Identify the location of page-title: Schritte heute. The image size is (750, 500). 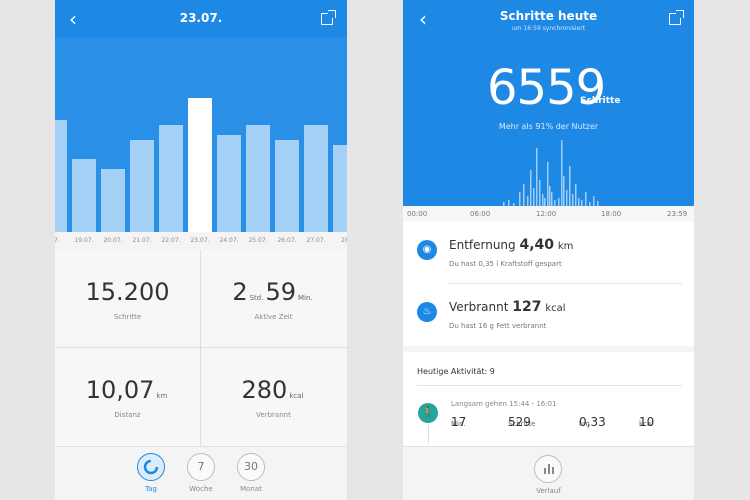
(548, 16).